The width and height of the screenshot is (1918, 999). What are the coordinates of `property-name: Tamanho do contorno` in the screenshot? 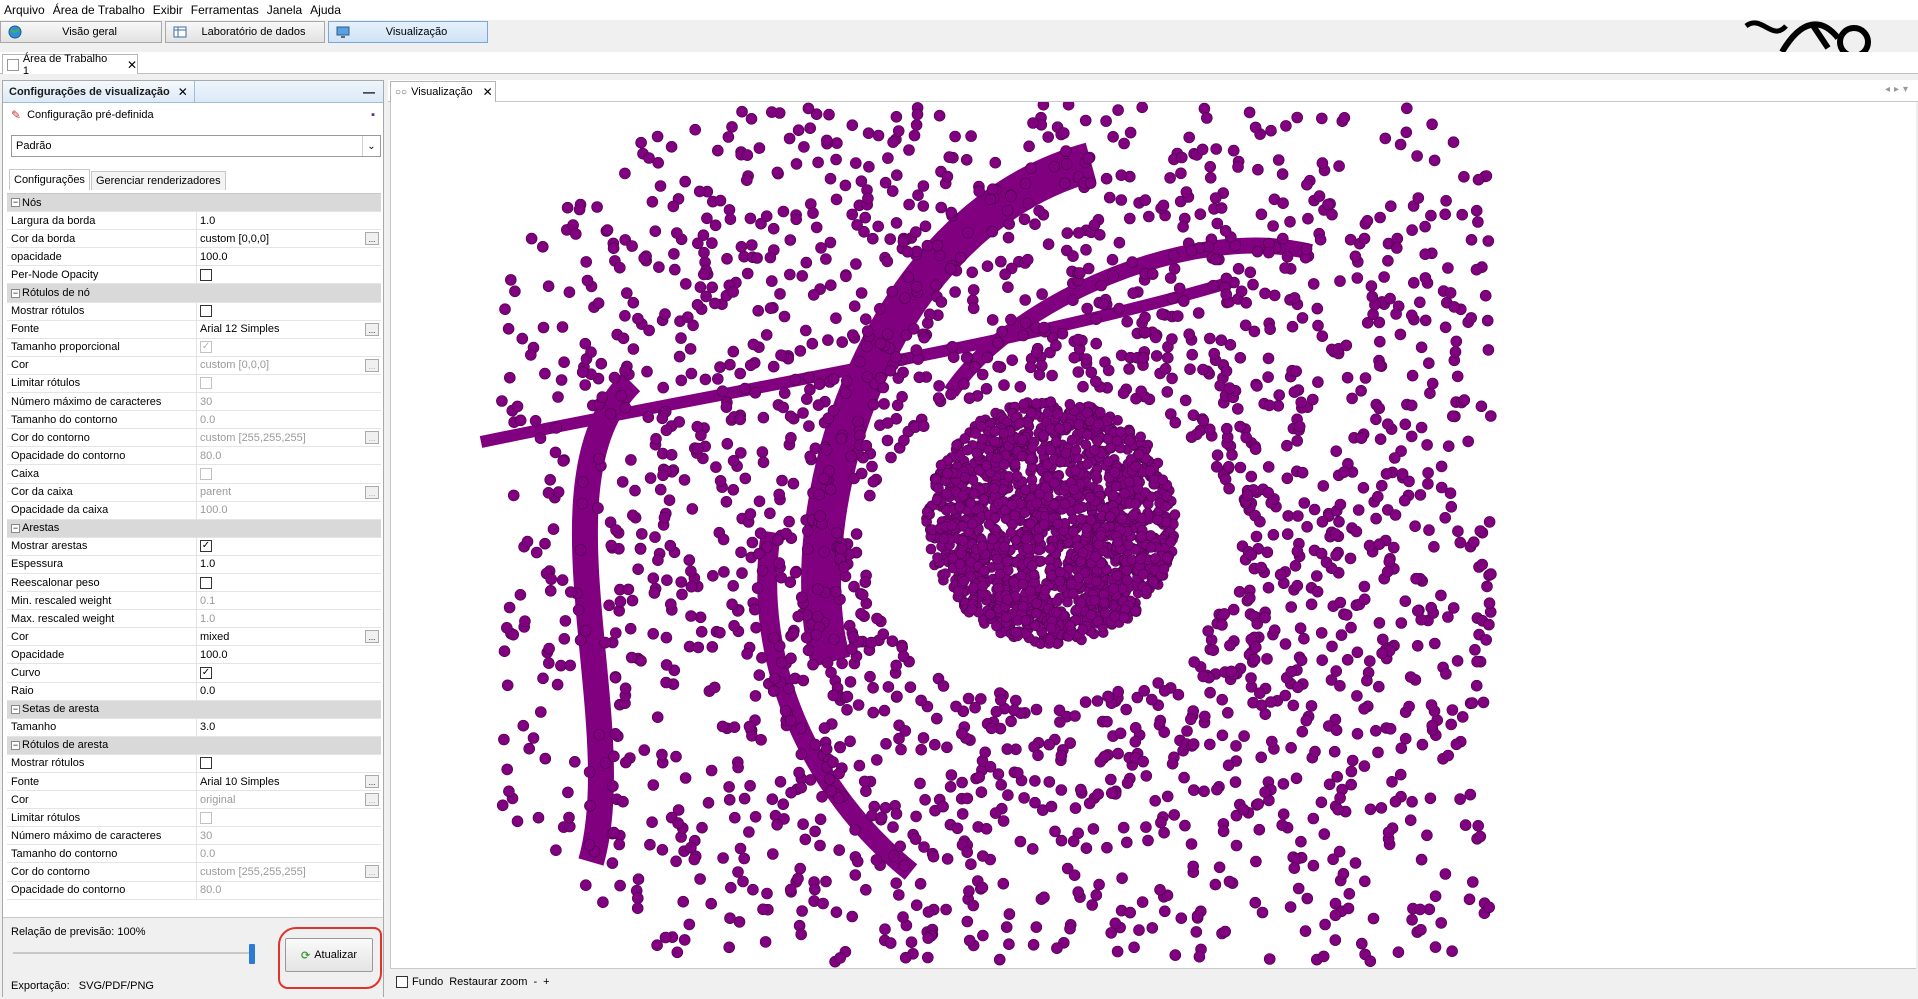 It's located at (102, 854).